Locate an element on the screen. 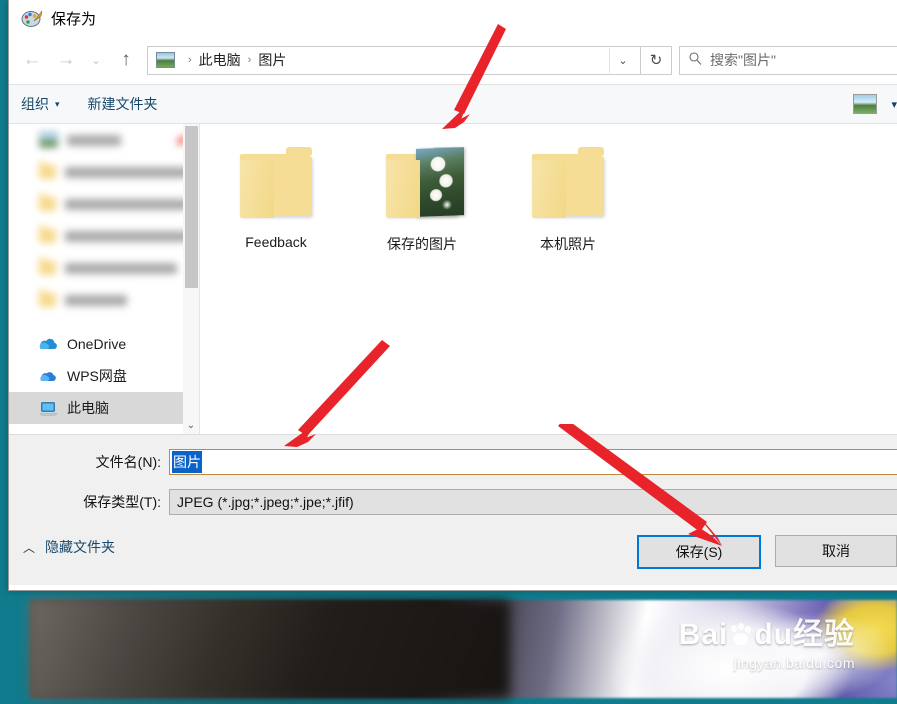  hide-folders-label: 隐藏文件夹 is located at coordinates (80, 547).